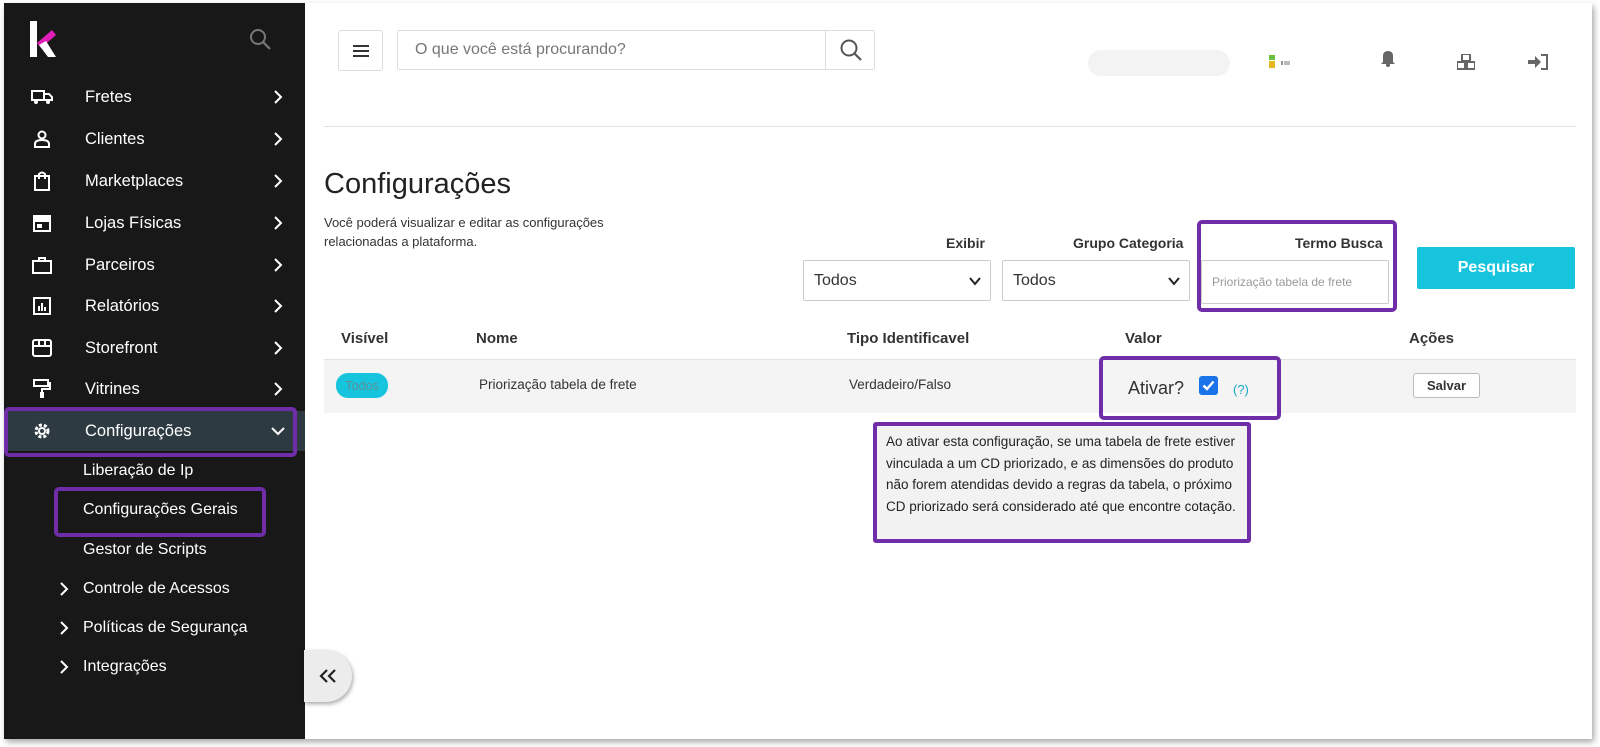  I want to click on ativar-label: Ativar?, so click(1156, 388).